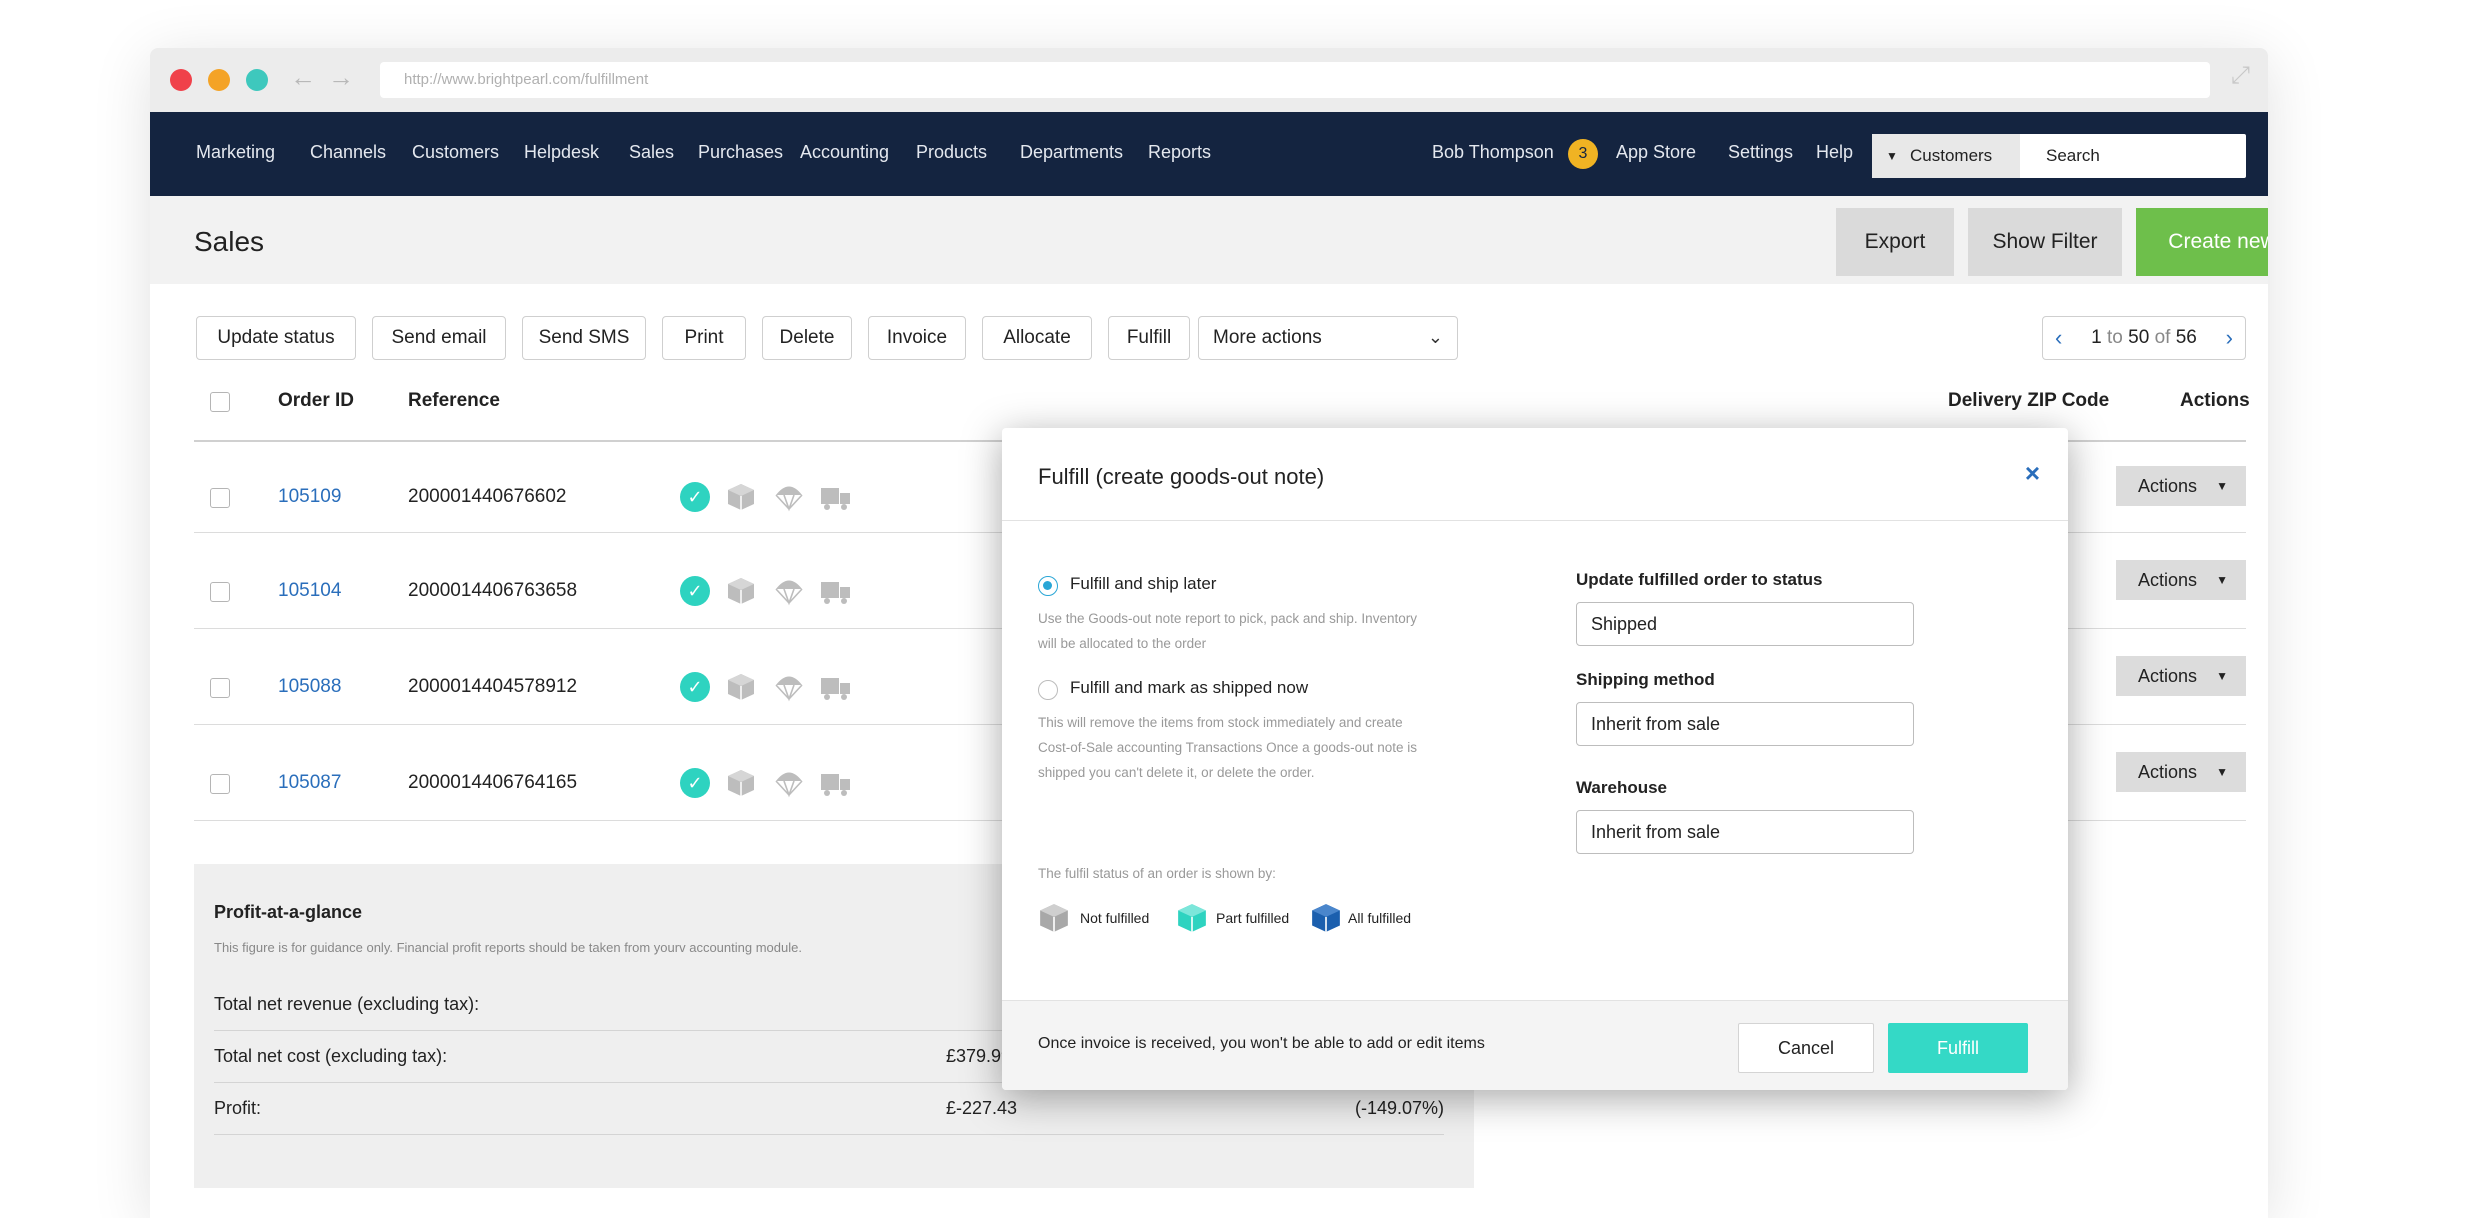 Image resolution: width=2467 pixels, height=1218 pixels. Describe the element at coordinates (982, 1108) in the screenshot. I see `profit-value: £-227.43` at that location.